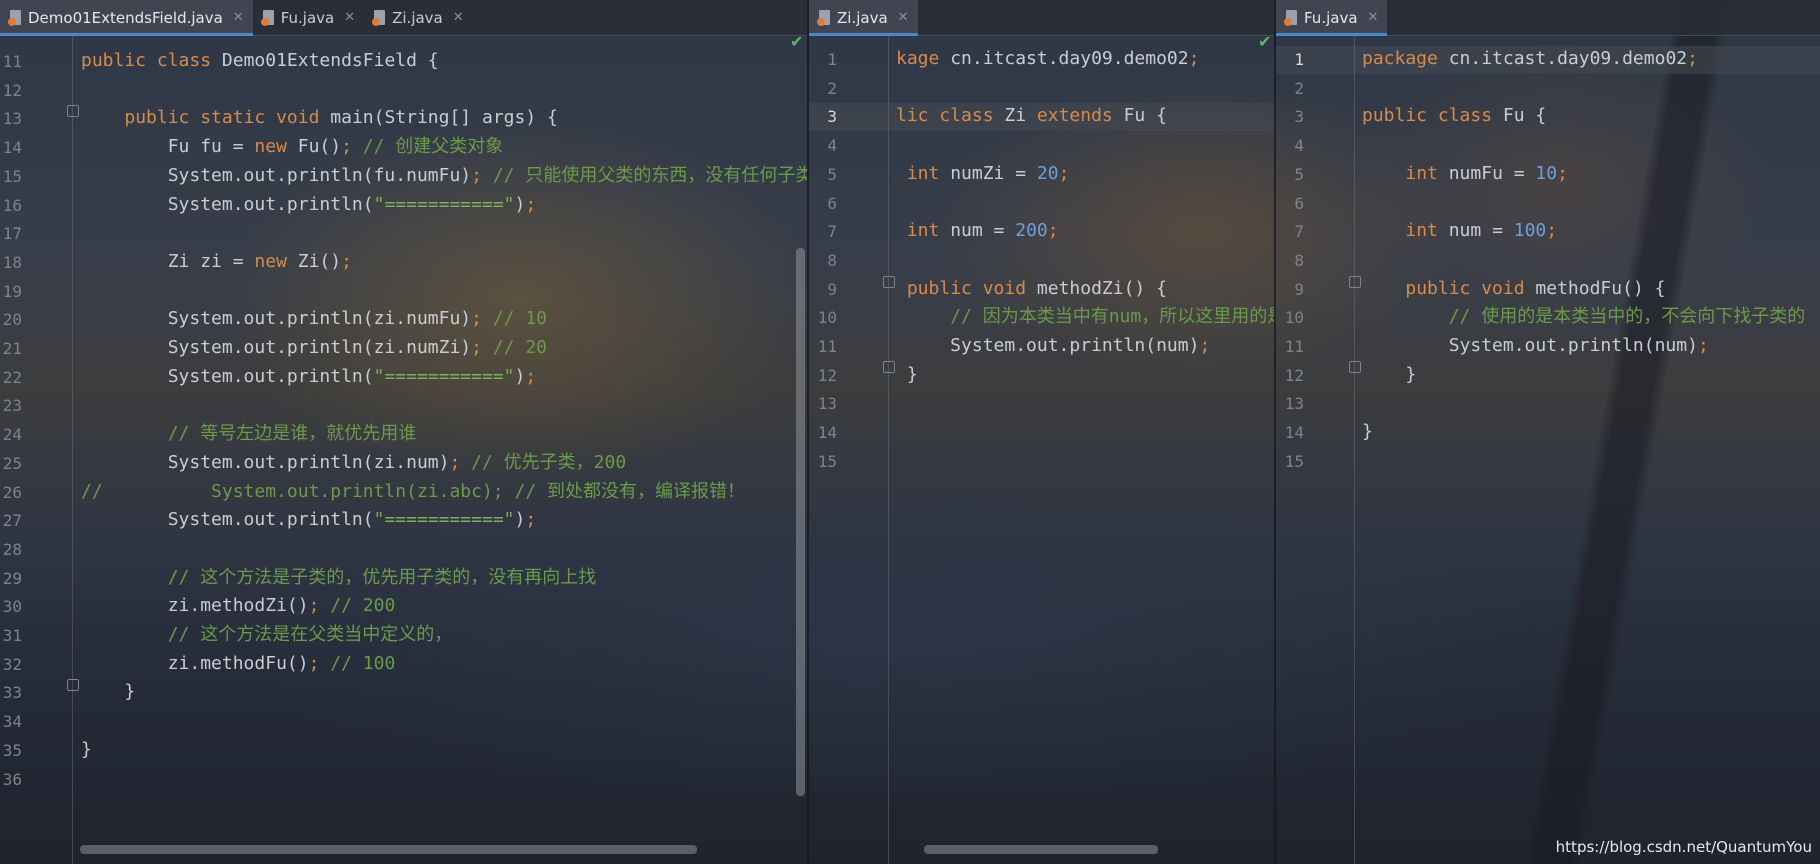  What do you see at coordinates (12, 463) in the screenshot?
I see `line-number: 25` at bounding box center [12, 463].